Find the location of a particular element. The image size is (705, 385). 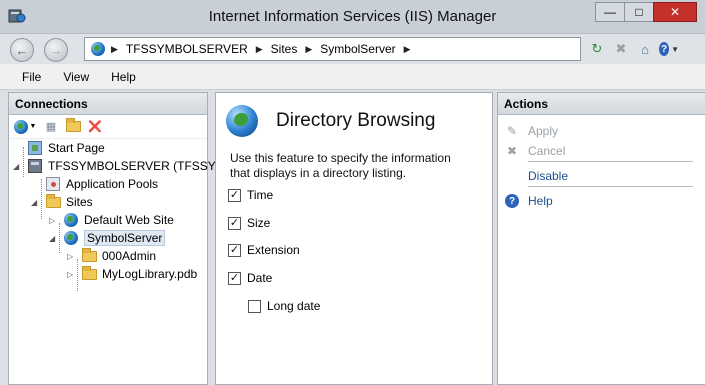

option-size: ✓ Size is located at coordinates (249, 223).